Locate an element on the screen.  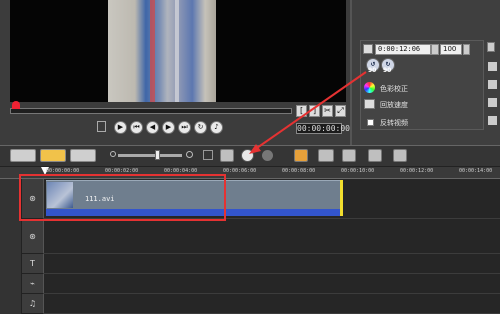
arrow-line is located at coordinates (310, 111).